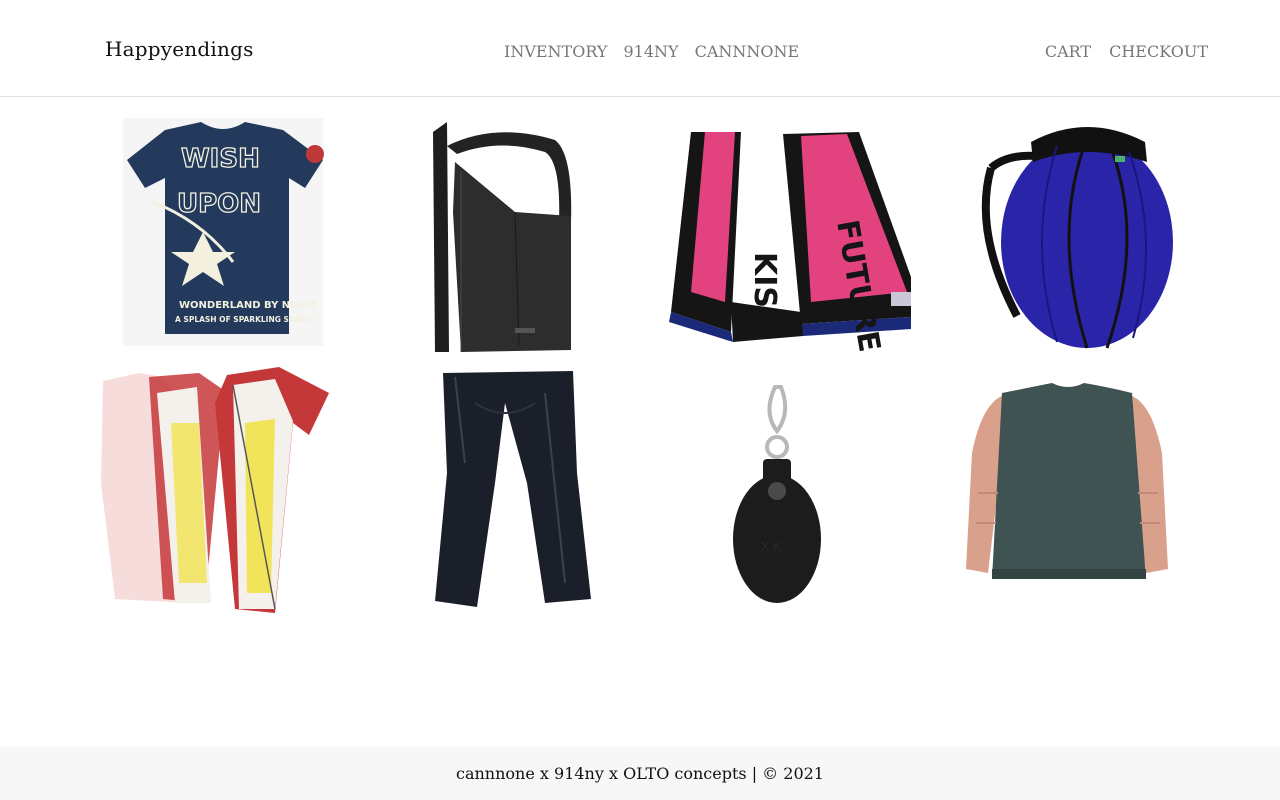  I want to click on product-card-scarf: KISS FUTURE, so click(781, 227).